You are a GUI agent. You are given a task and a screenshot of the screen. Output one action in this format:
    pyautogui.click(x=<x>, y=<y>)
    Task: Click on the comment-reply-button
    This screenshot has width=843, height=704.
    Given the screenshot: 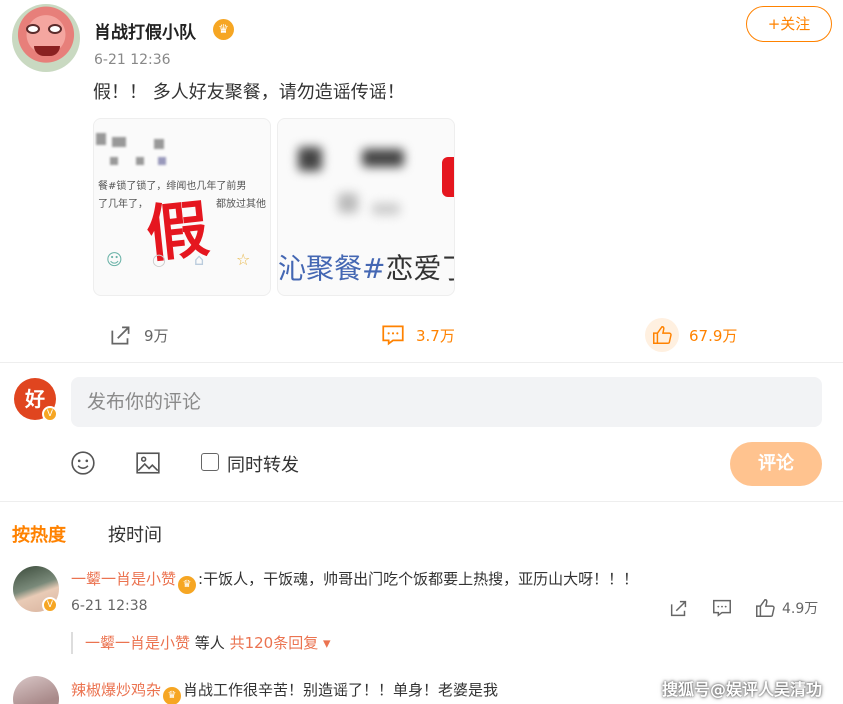 What is the action you would take?
    pyautogui.click(x=722, y=608)
    